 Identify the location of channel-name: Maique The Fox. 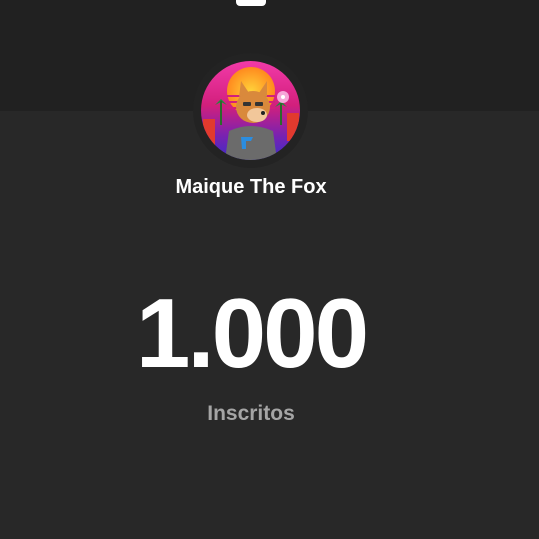
(251, 187).